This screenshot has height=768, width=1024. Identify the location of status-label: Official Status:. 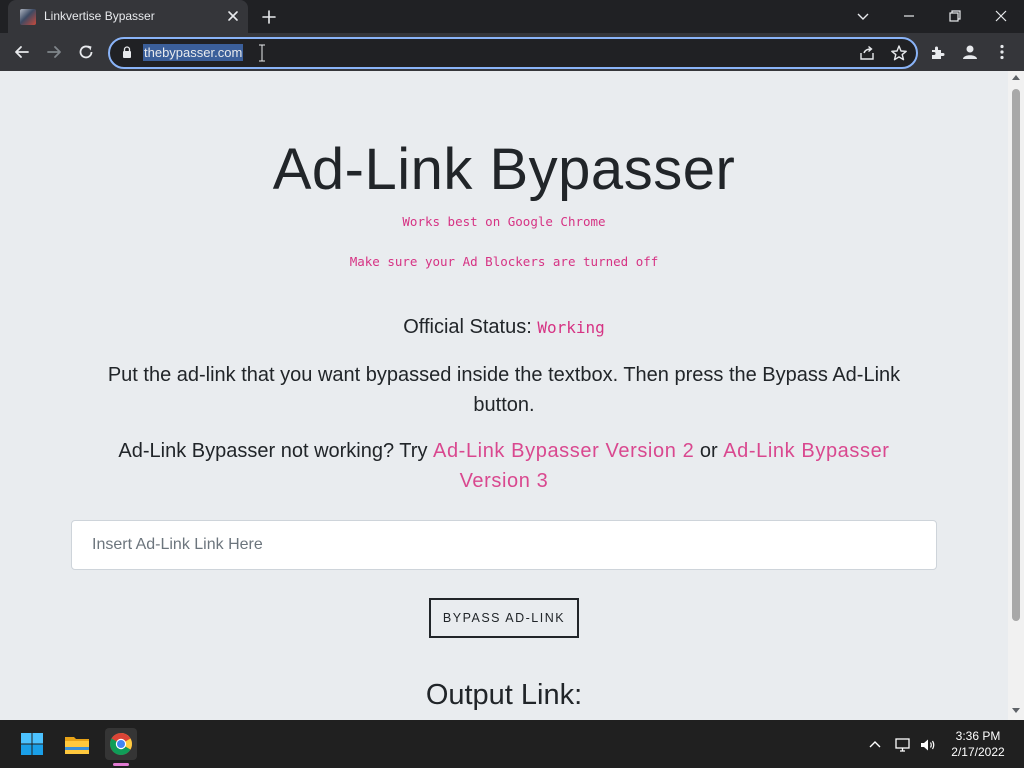
(467, 327).